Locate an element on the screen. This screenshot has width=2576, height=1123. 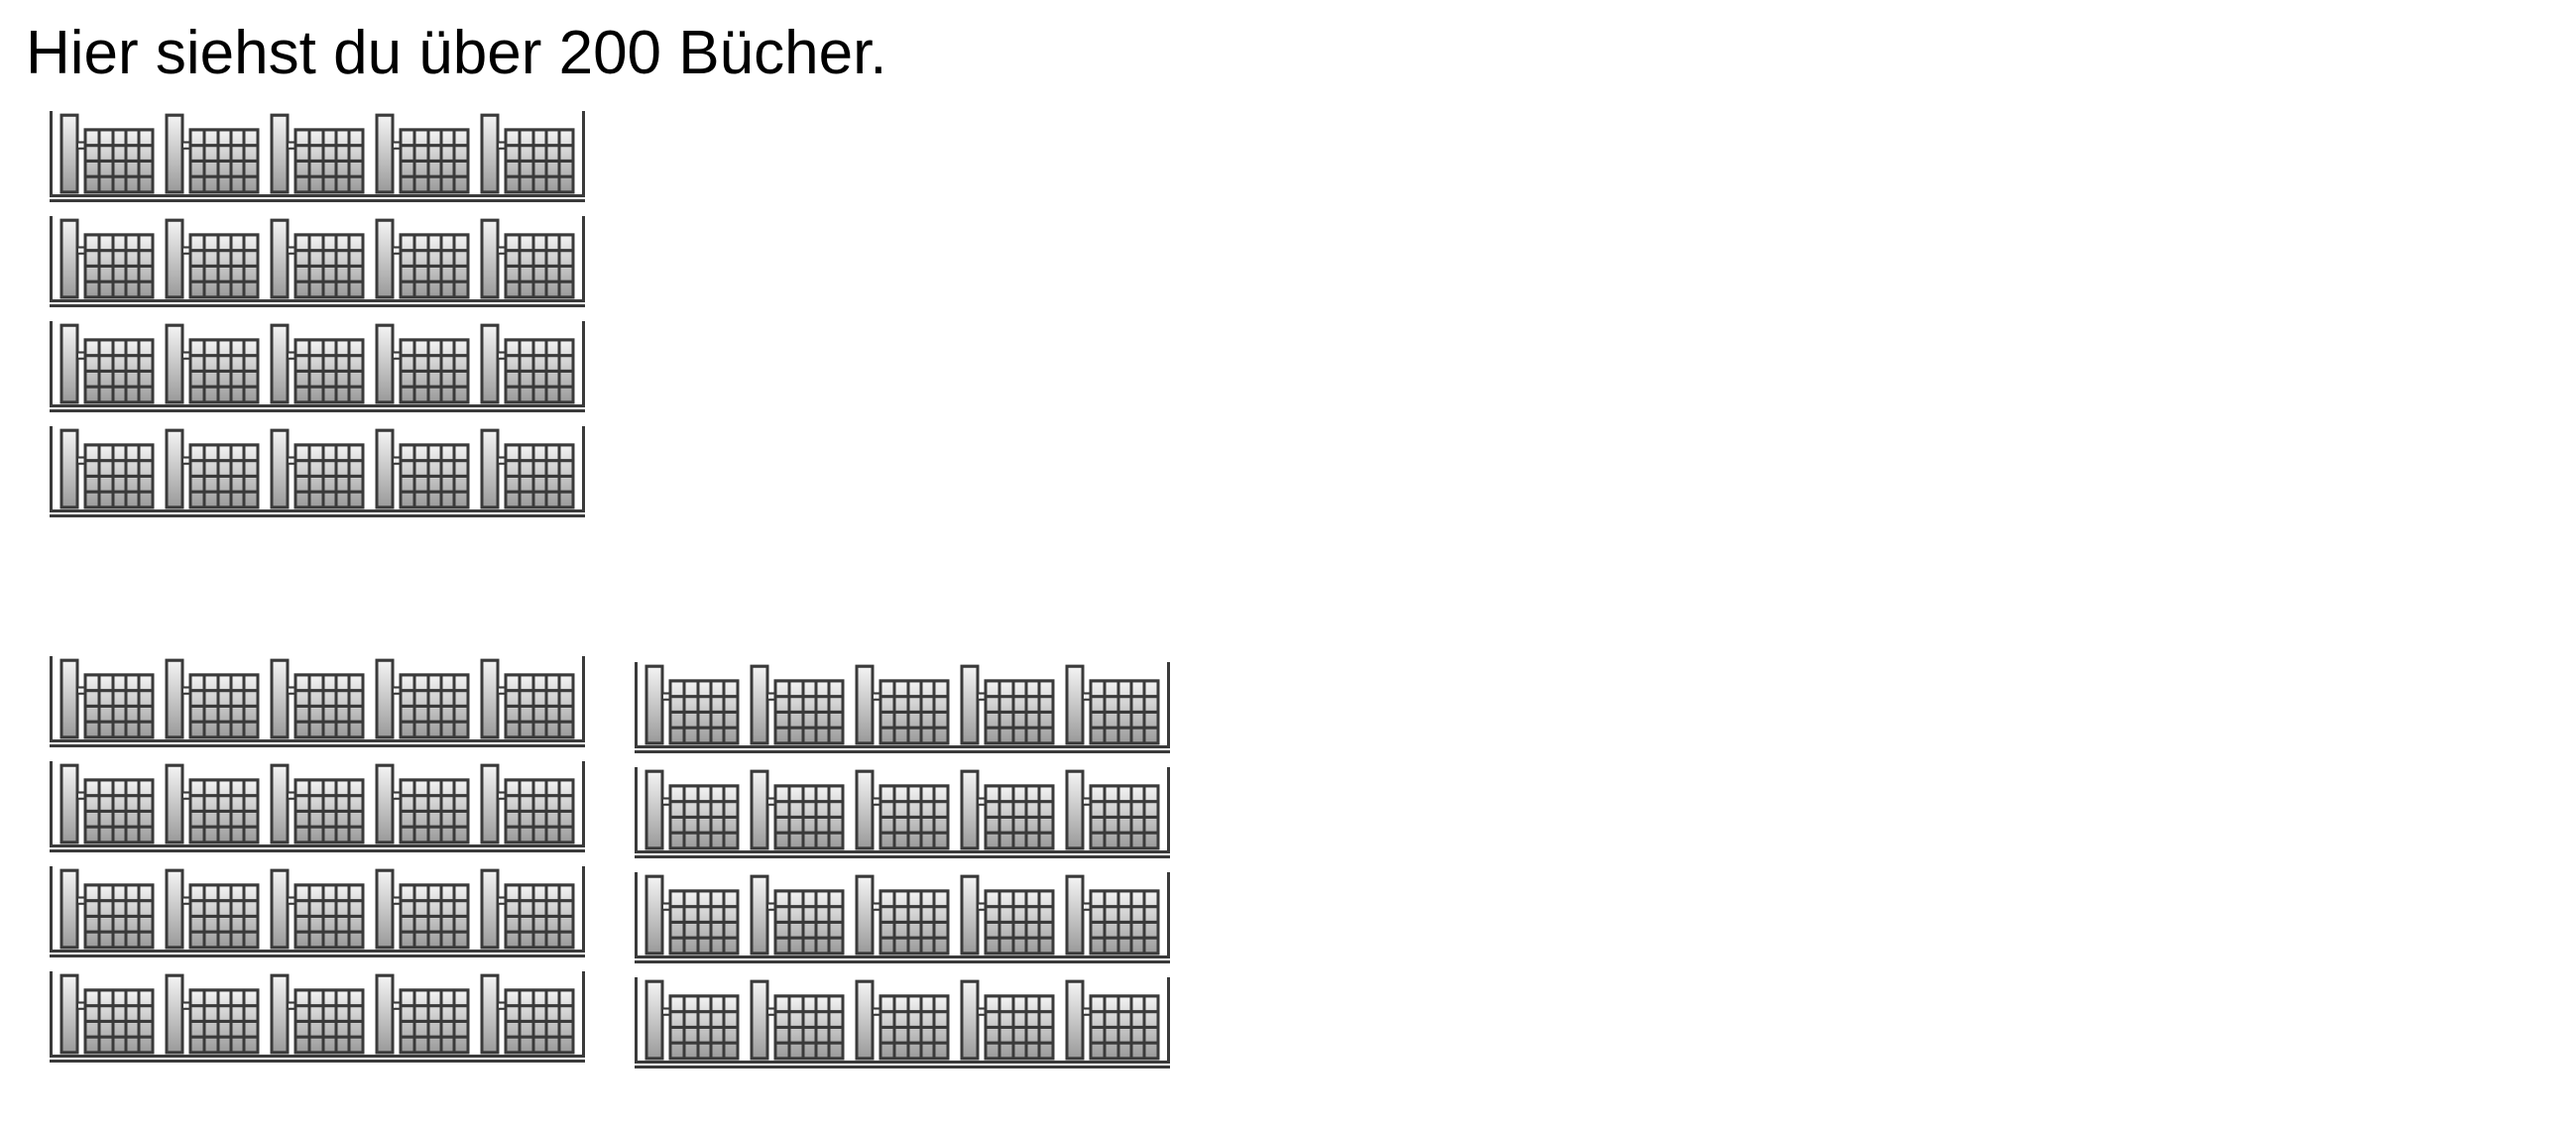
bookshelf-group-bottom-left is located at coordinates (318, 866).